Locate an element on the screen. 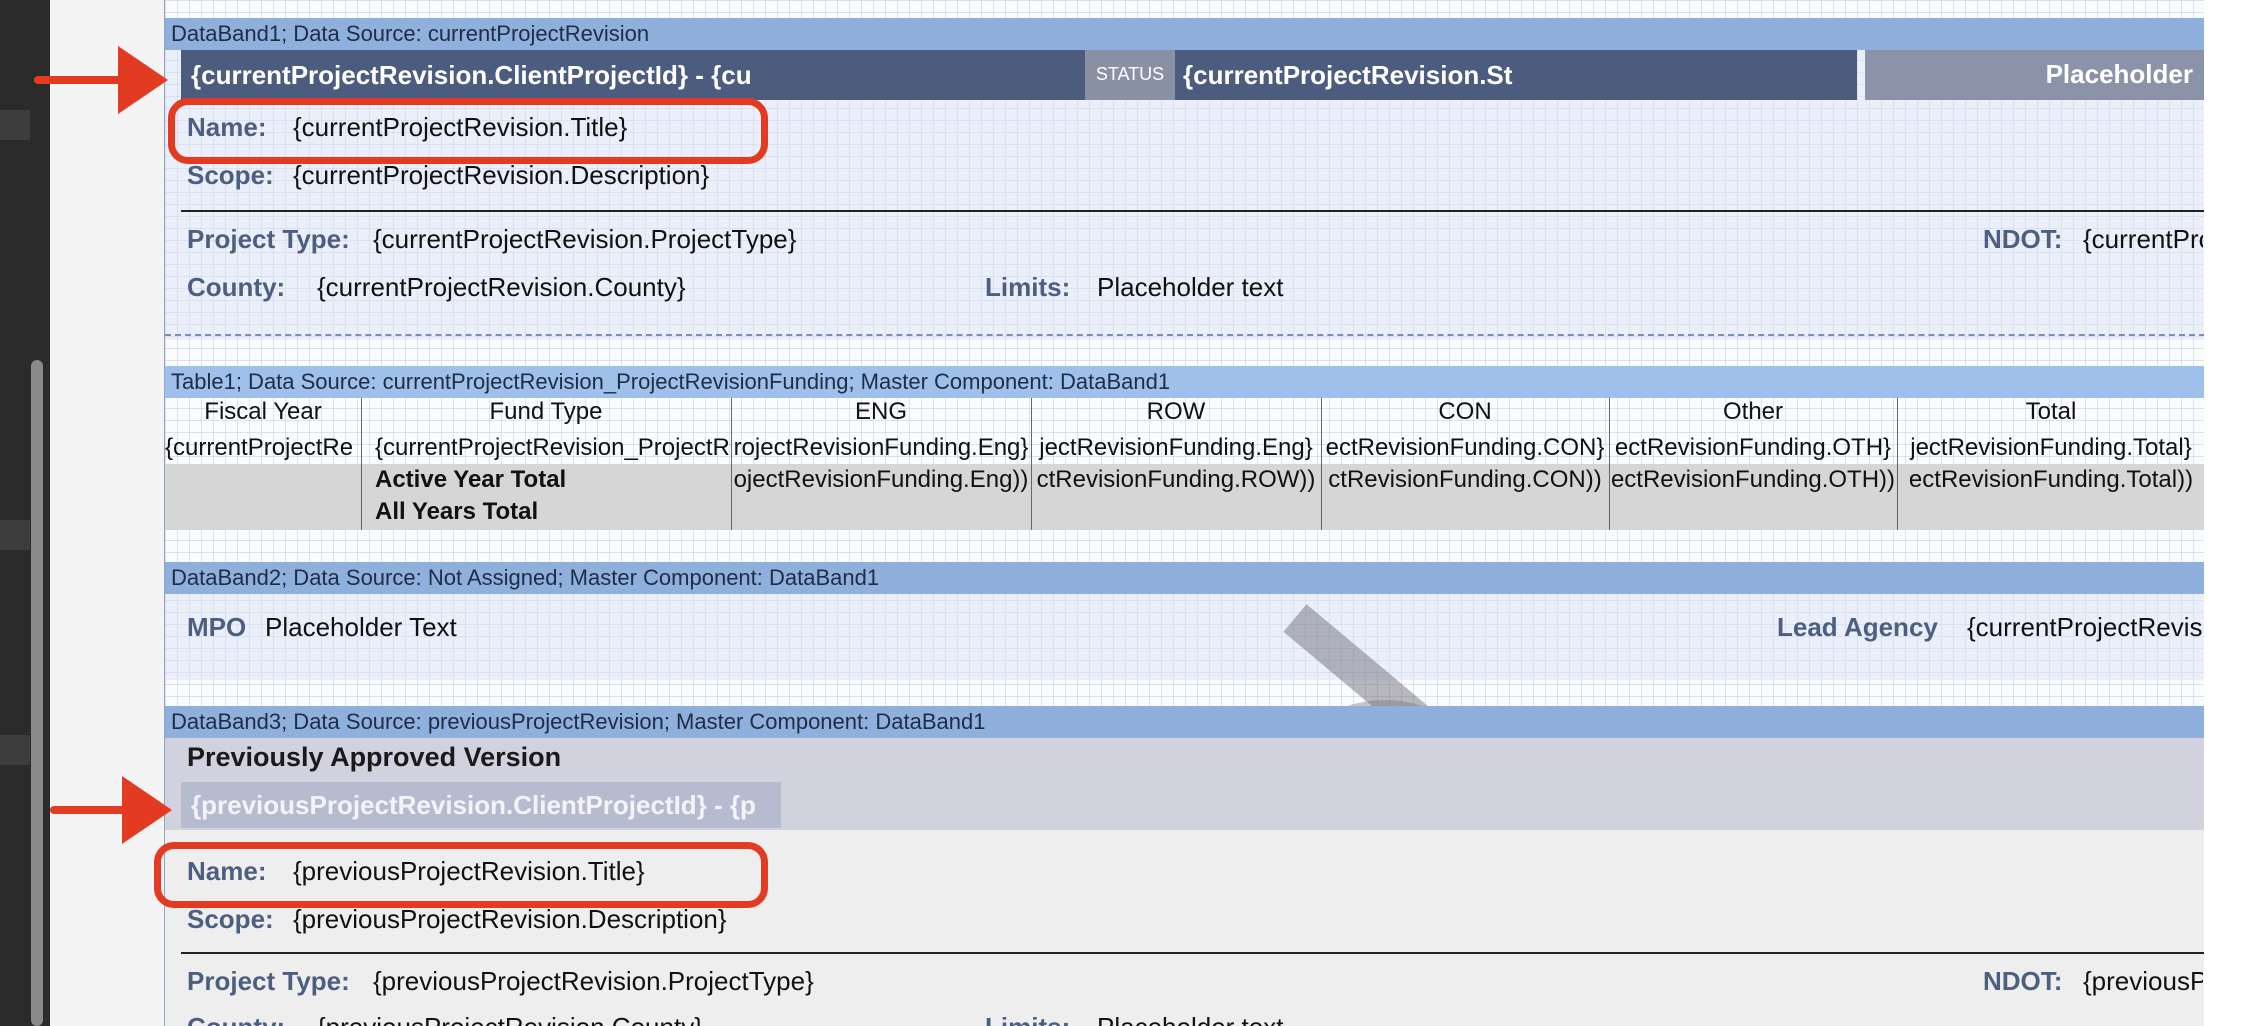  table-cell: ctRevisionFunding.CON)) is located at coordinates (1465, 480).